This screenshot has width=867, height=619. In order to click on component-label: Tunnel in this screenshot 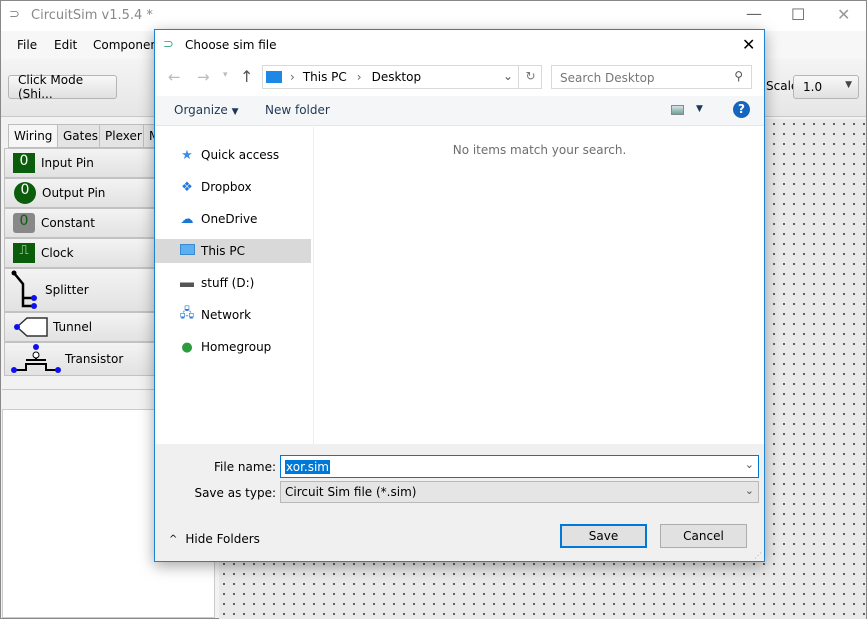, I will do `click(73, 327)`.